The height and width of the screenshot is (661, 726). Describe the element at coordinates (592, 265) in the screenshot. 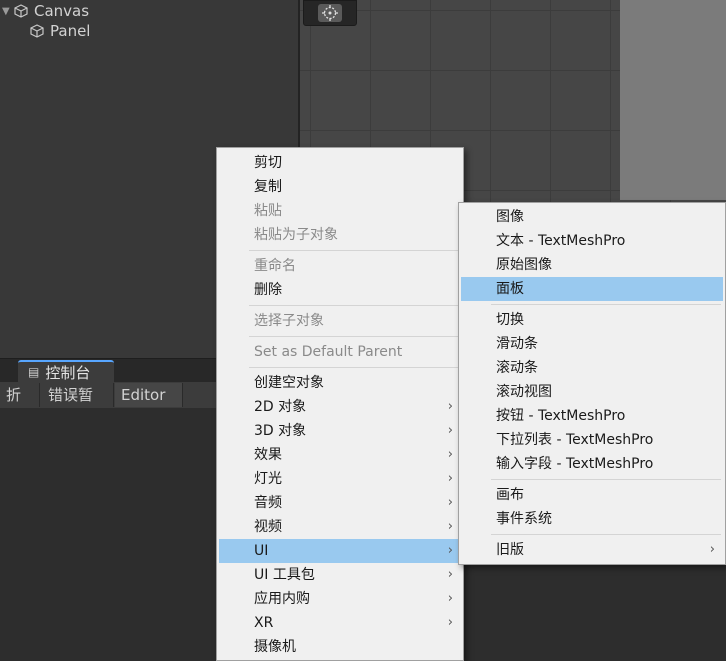

I see `submenu-item-raw-image: 原始图像` at that location.